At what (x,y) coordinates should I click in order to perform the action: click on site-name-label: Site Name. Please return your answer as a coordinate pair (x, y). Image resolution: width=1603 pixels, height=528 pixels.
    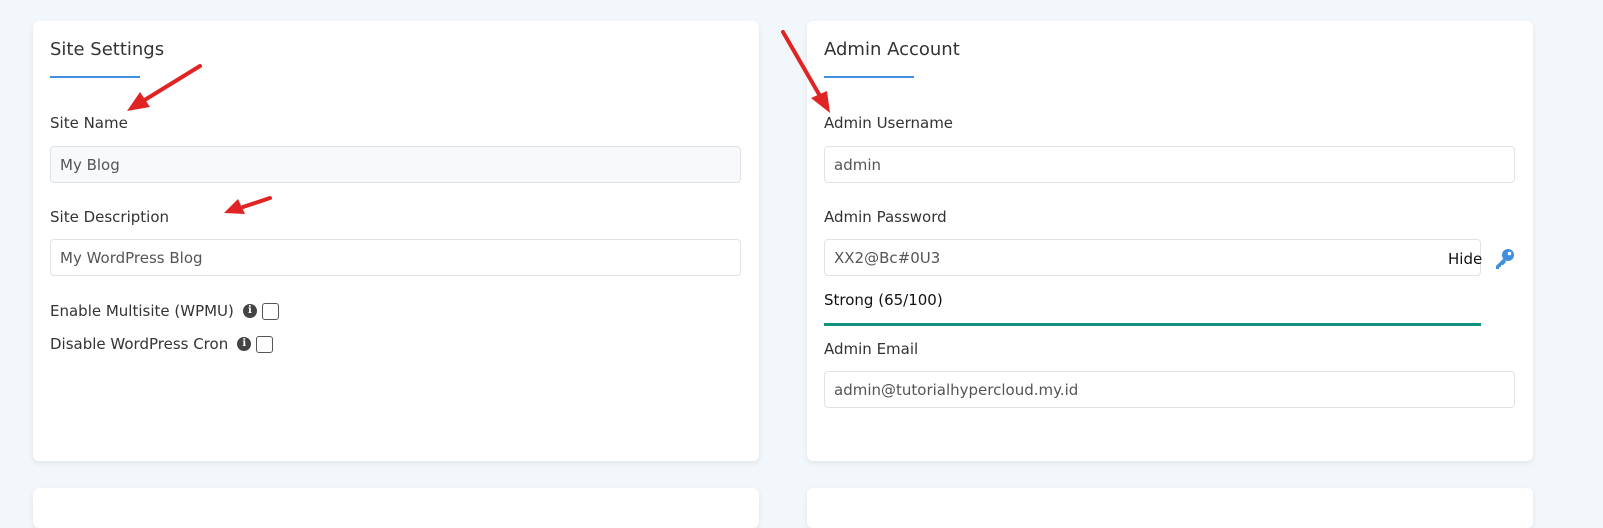
    Looking at the image, I should click on (89, 123).